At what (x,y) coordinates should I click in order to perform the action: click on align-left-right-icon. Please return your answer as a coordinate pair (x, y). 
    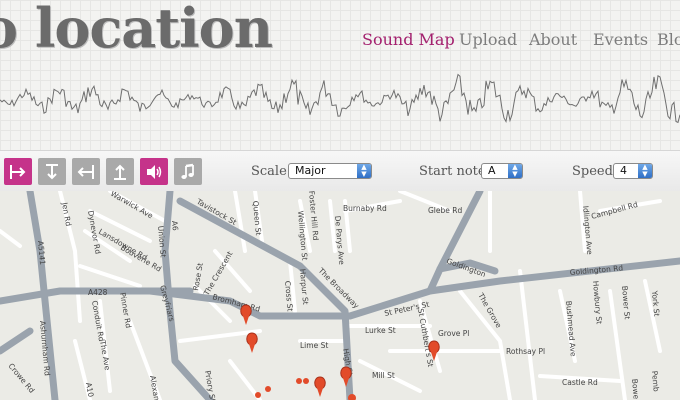
    Looking at the image, I should click on (18, 171).